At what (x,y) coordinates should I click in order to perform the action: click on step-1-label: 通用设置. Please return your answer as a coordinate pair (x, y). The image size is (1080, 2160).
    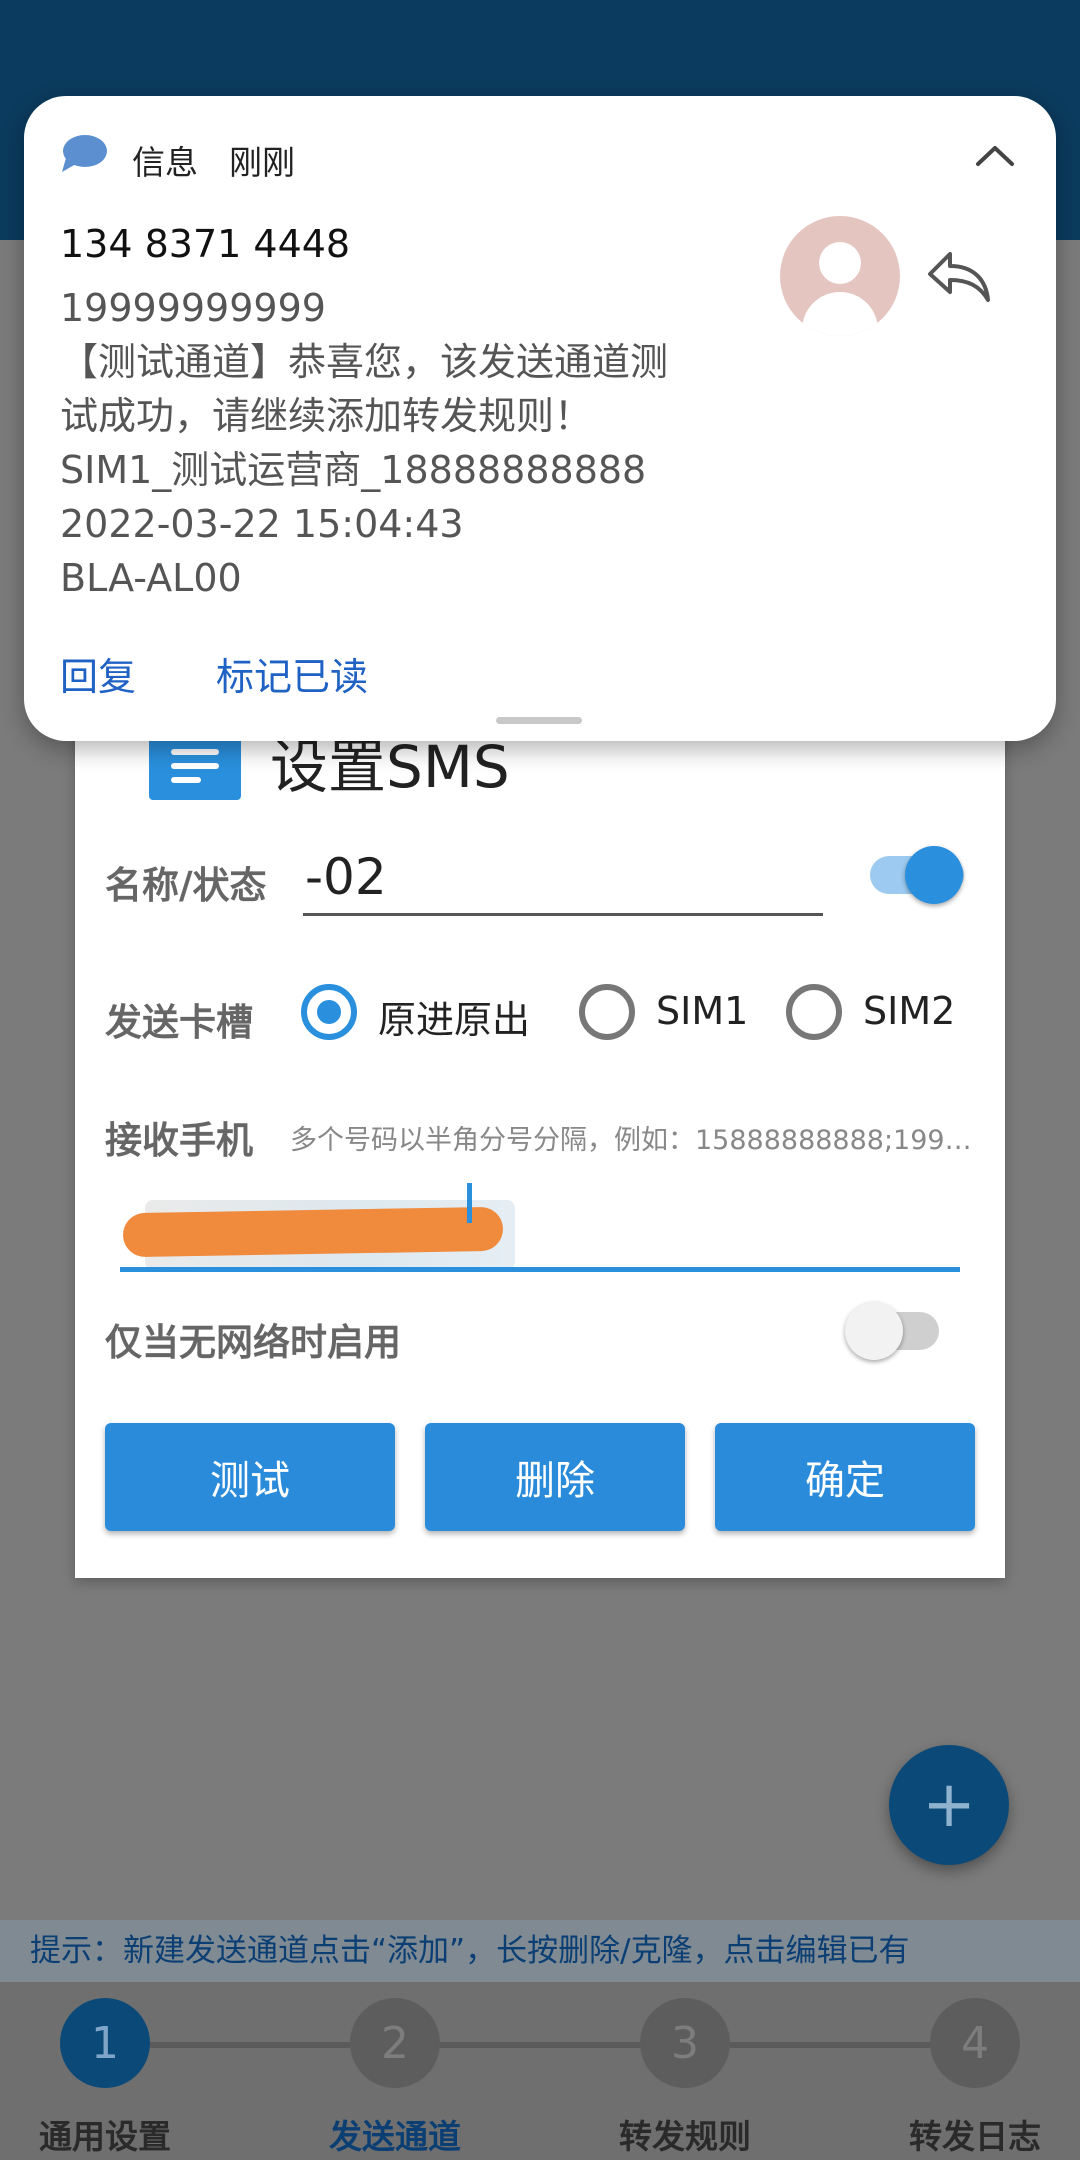
    Looking at the image, I should click on (105, 2134).